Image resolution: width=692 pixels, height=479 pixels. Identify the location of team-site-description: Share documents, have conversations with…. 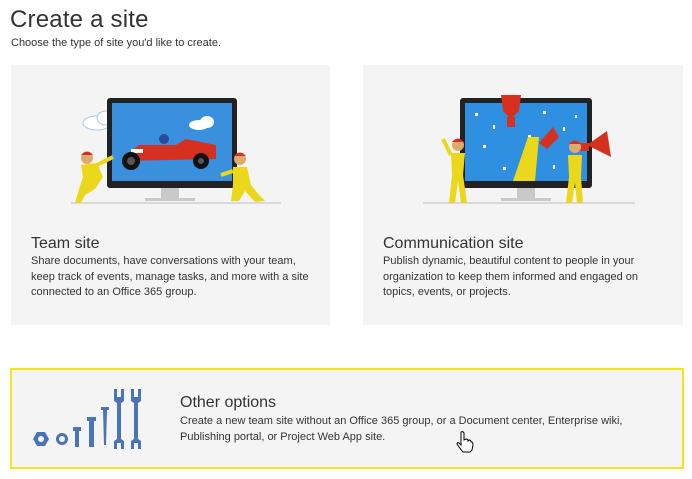
(170, 276).